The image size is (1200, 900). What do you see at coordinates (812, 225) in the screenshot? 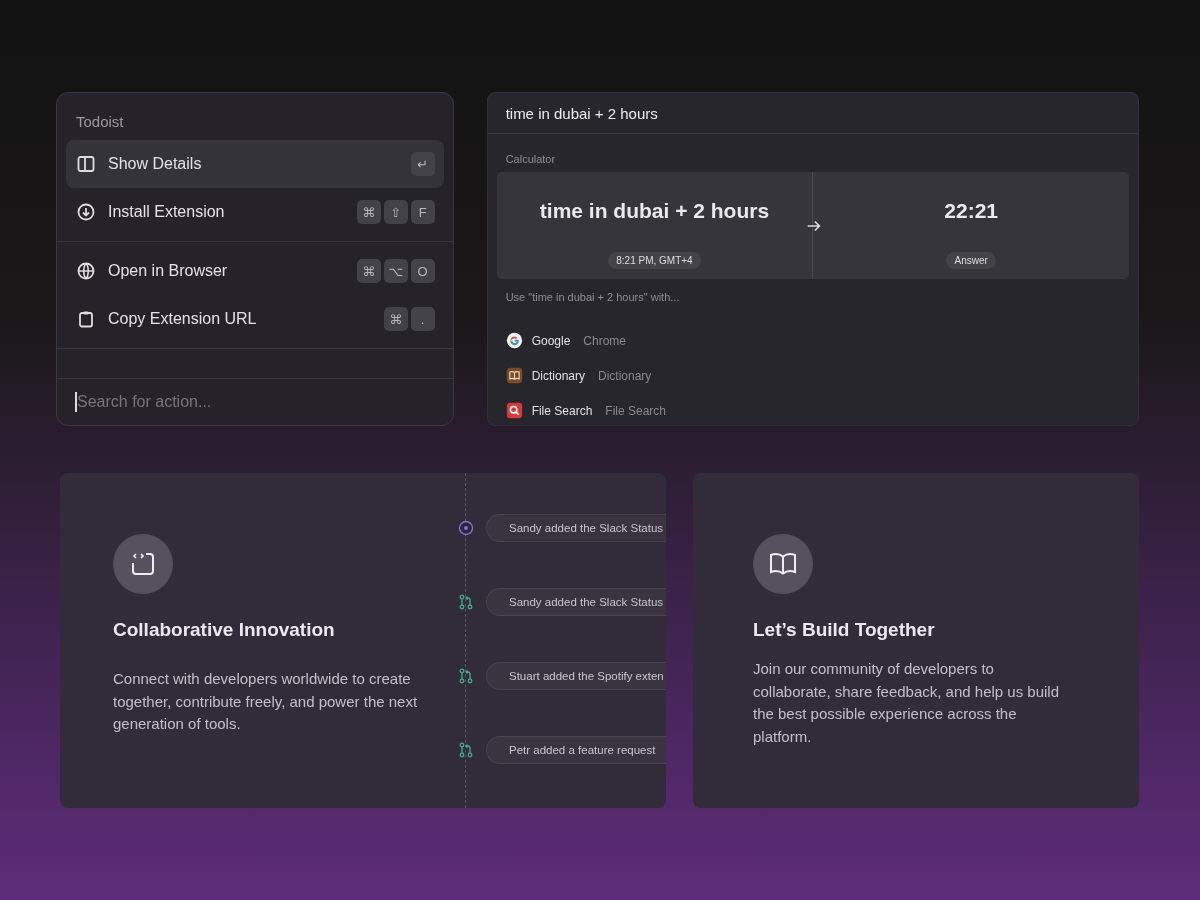
I see `calculator-result-card: time in dubai + 2 hours 8:21 PM, GMT+4 22:21 Answer` at bounding box center [812, 225].